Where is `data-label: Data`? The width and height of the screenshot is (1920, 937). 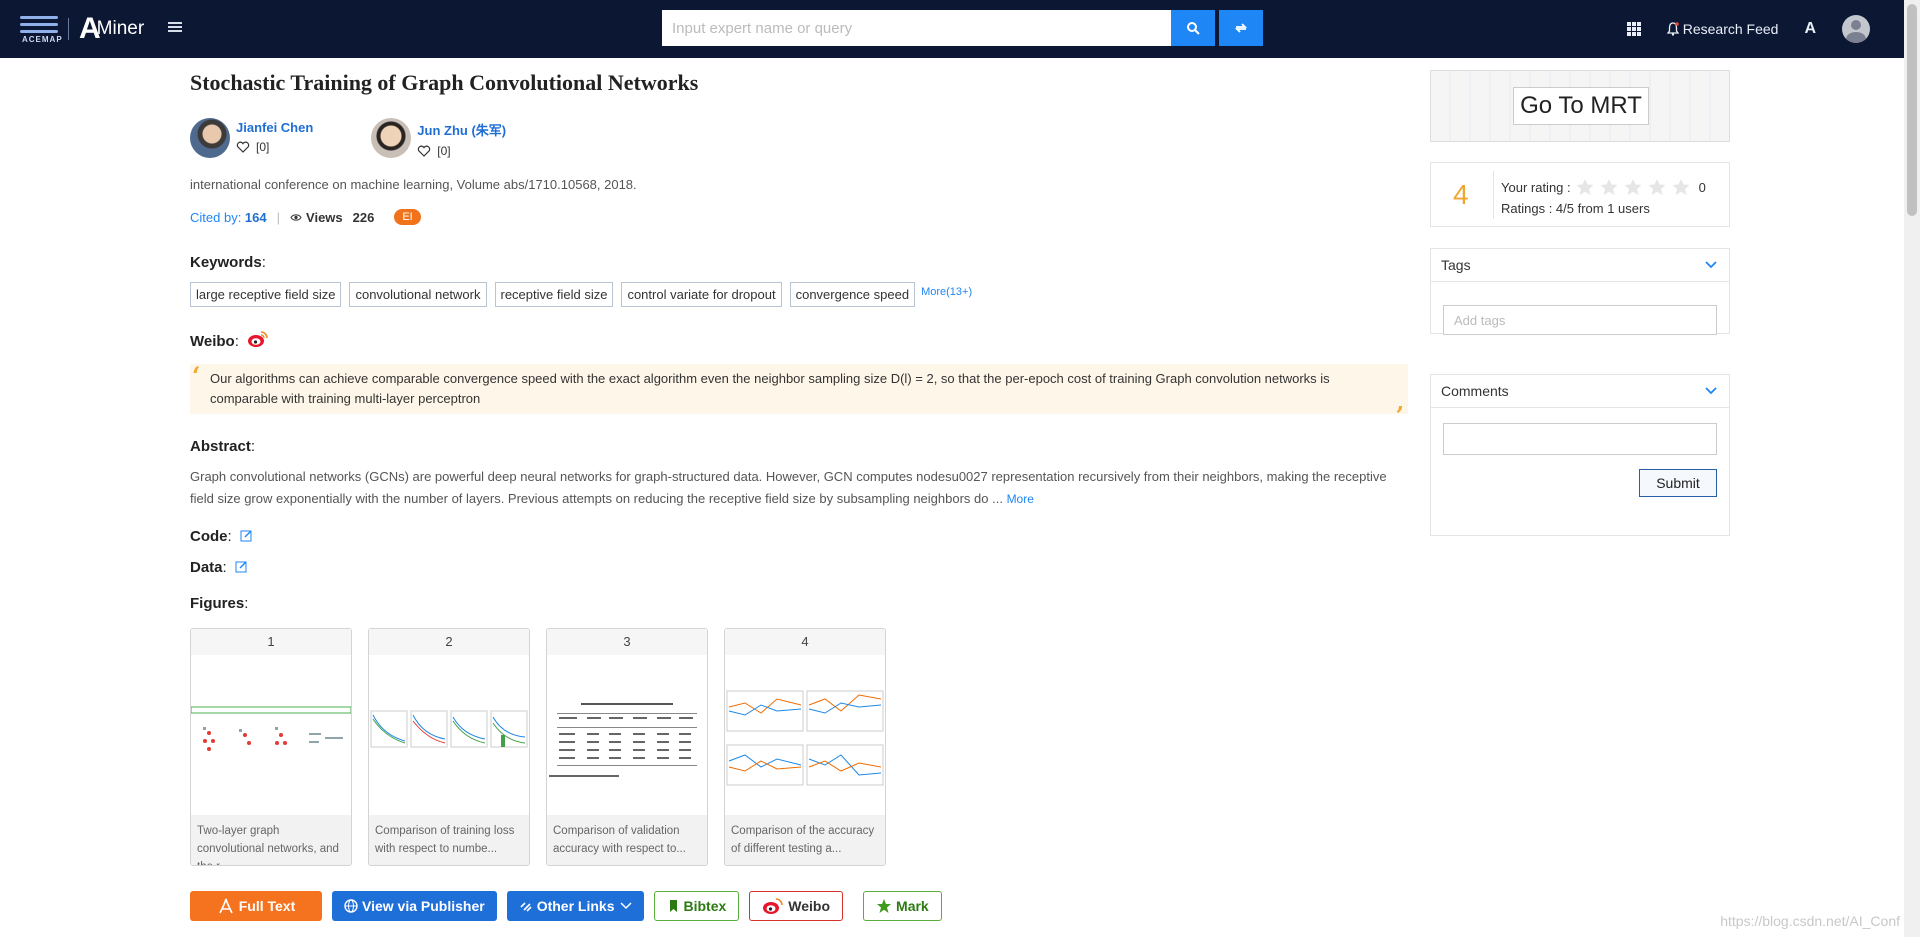 data-label: Data is located at coordinates (206, 567).